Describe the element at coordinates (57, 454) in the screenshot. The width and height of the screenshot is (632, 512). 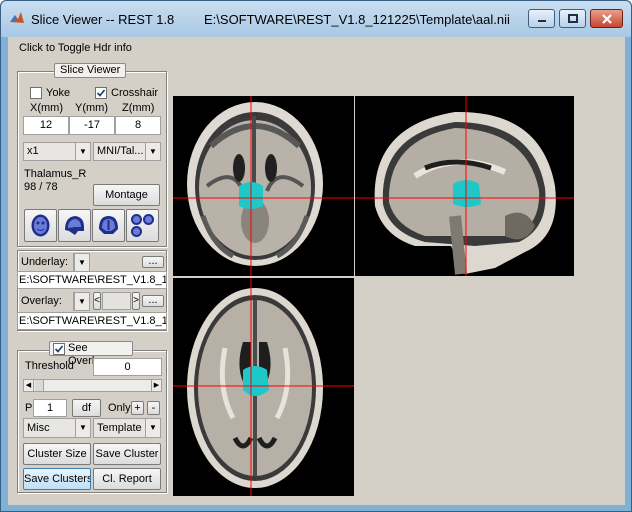
I see `cluster-size-button: Cluster Size` at that location.